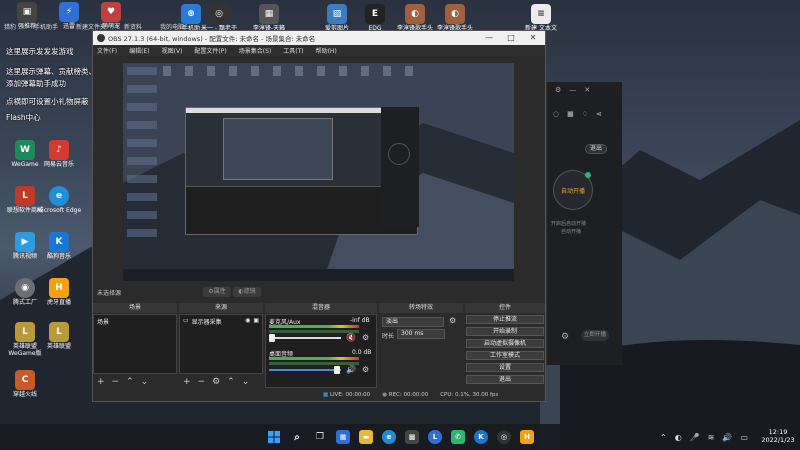 The height and width of the screenshot is (450, 800). I want to click on window-controls: ⚙ — ✕, so click(589, 91).